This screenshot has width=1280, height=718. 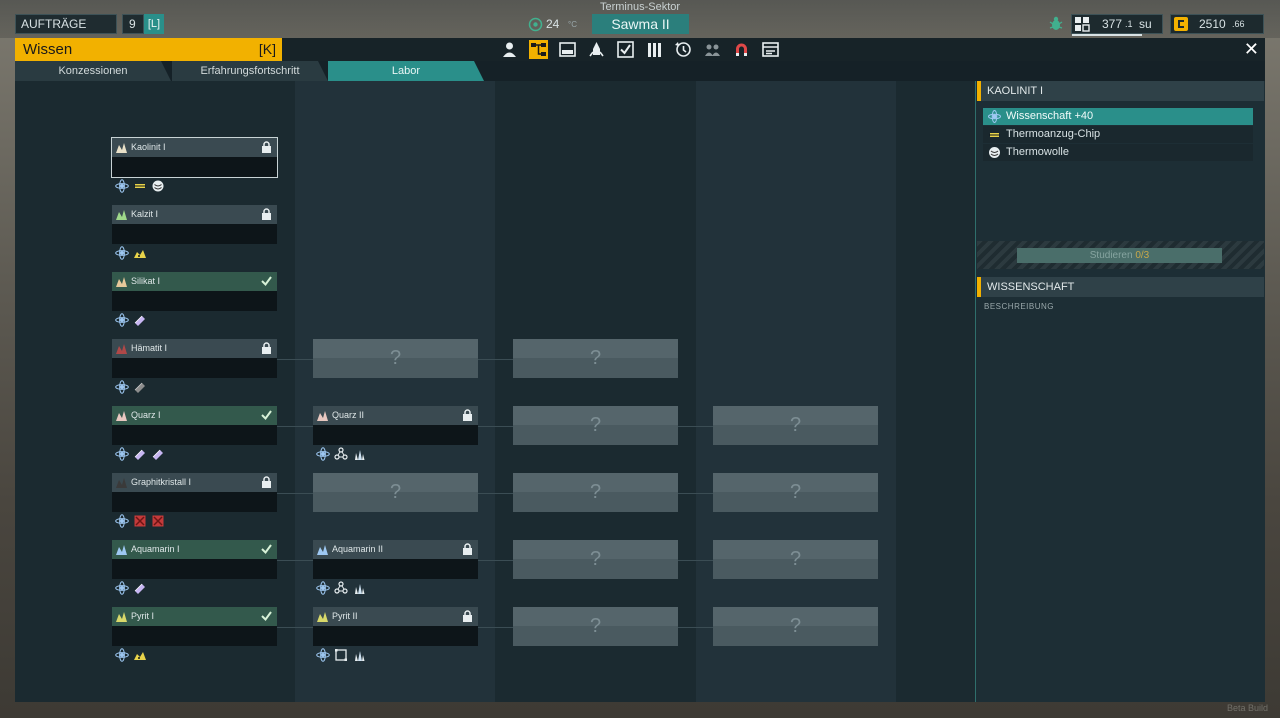 I want to click on reward-wool: Thermowolle, so click(x=1118, y=152).